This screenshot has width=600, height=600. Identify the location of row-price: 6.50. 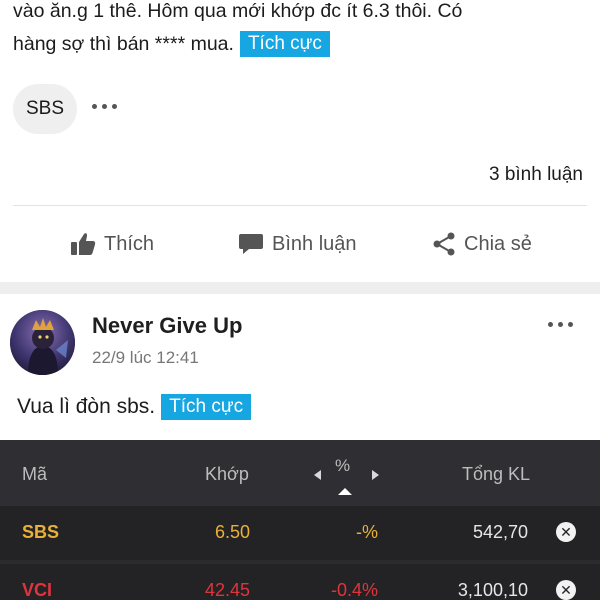
(232, 532).